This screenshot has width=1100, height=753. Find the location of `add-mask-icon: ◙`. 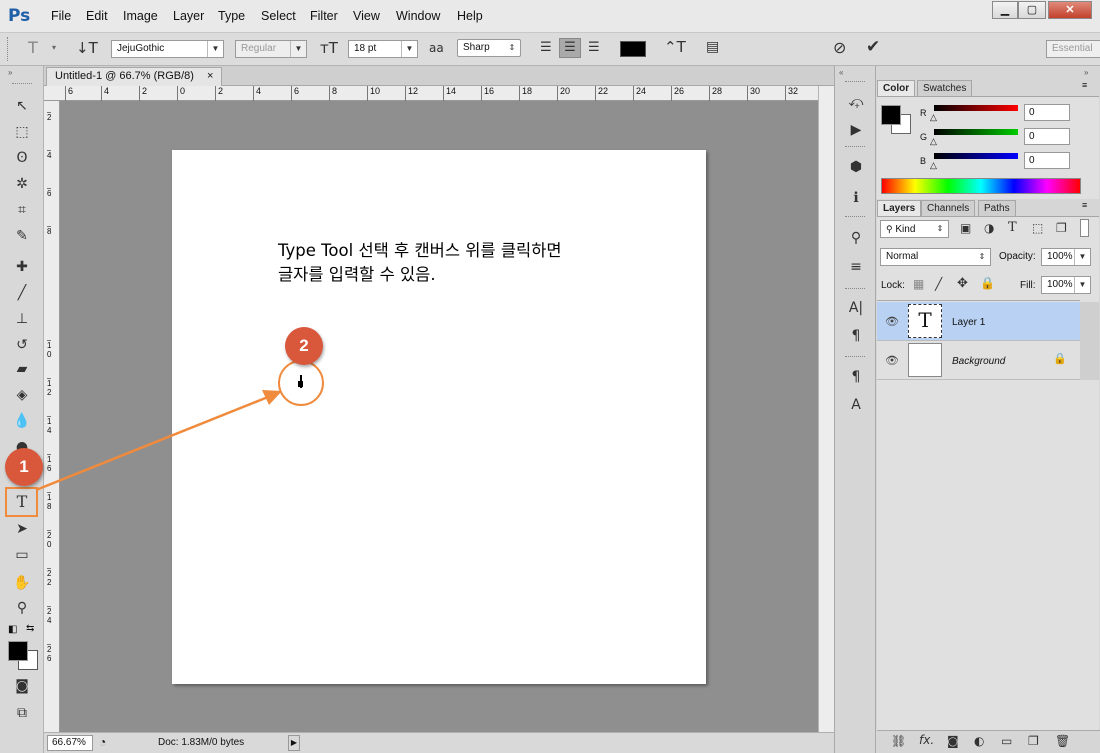

add-mask-icon: ◙ is located at coordinates (953, 741).